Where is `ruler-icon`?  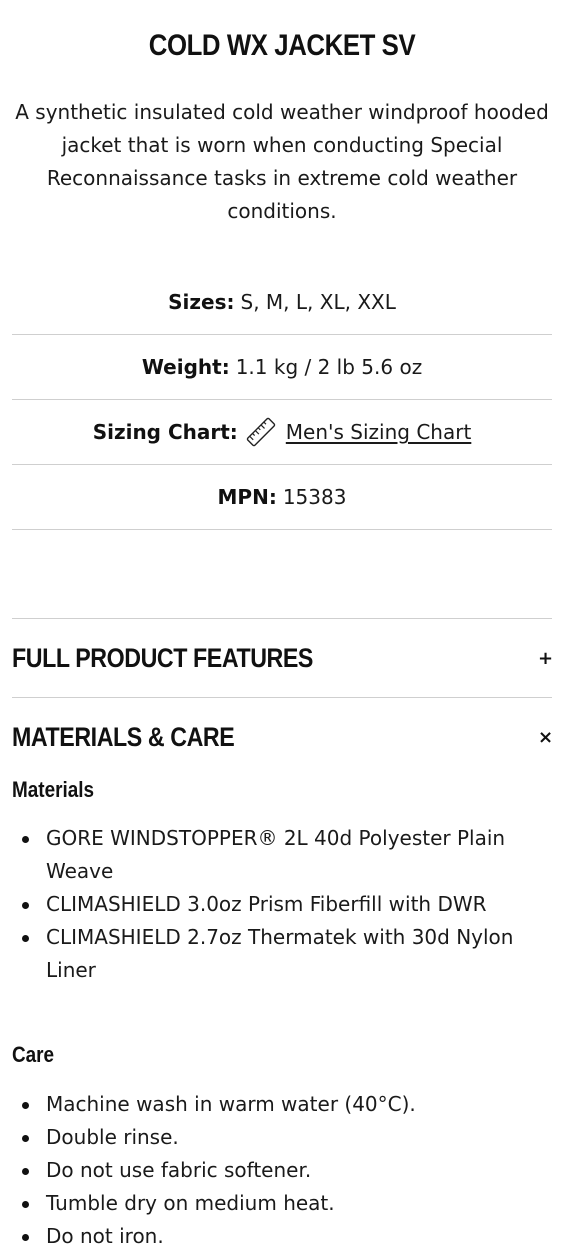 ruler-icon is located at coordinates (262, 432).